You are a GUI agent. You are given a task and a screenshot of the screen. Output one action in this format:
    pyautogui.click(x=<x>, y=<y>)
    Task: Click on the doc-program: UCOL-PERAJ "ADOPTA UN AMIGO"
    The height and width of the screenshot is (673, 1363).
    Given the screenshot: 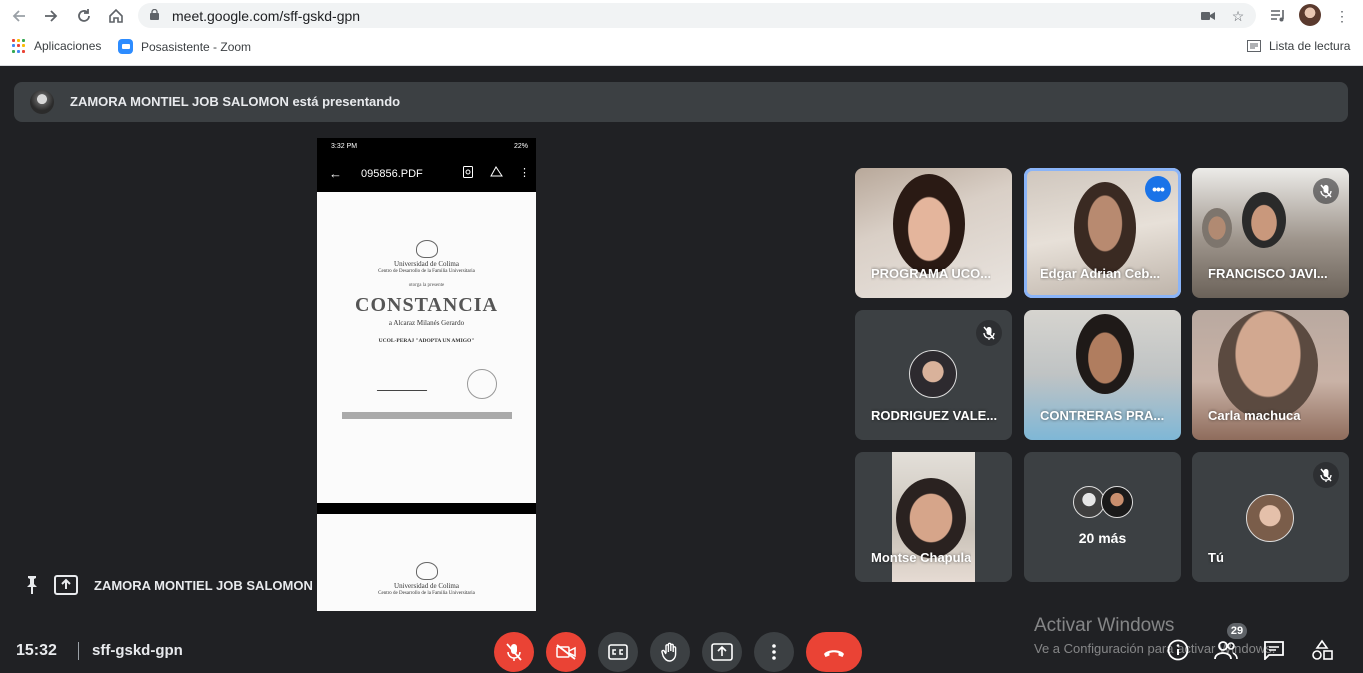 What is the action you would take?
    pyautogui.click(x=426, y=341)
    